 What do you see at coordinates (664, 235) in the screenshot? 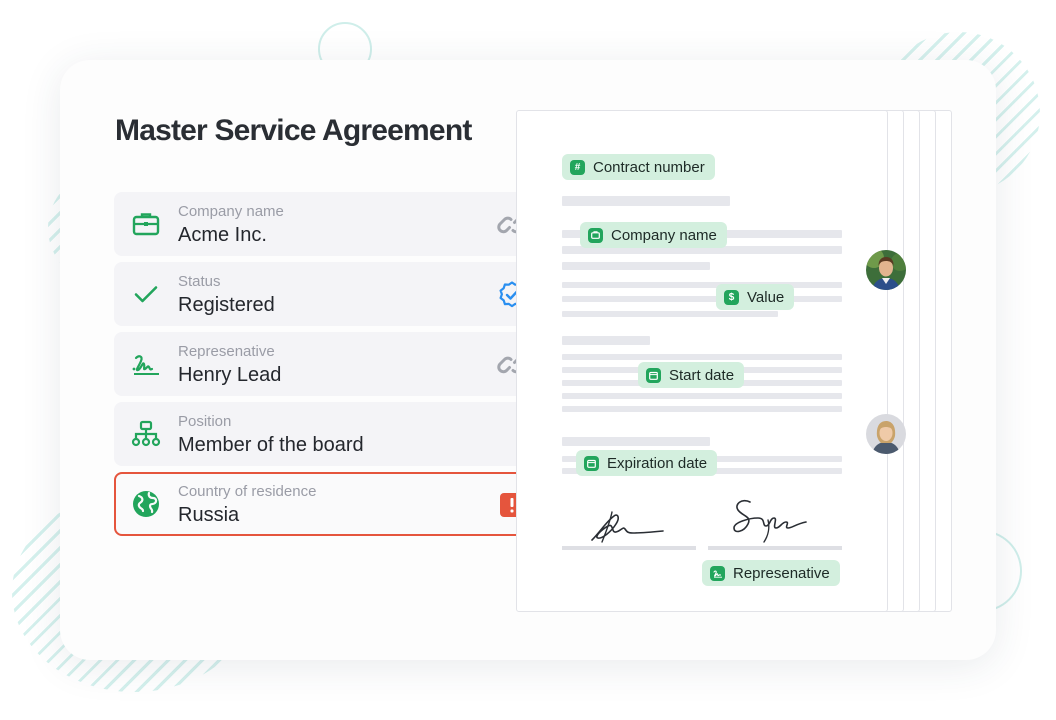
I see `tag-label: Company name` at bounding box center [664, 235].